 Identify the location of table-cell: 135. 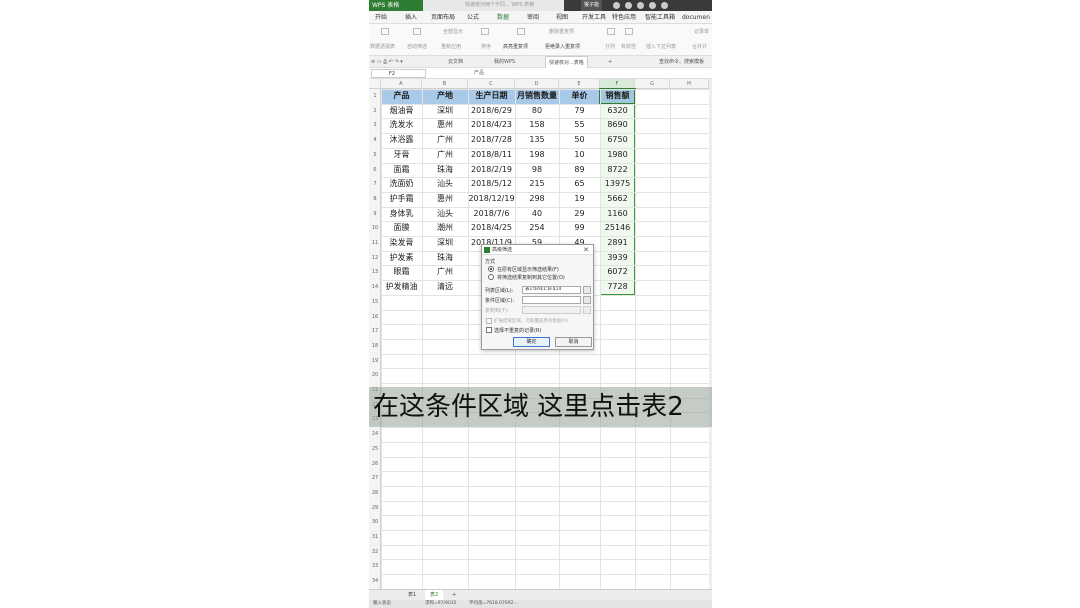
(537, 140).